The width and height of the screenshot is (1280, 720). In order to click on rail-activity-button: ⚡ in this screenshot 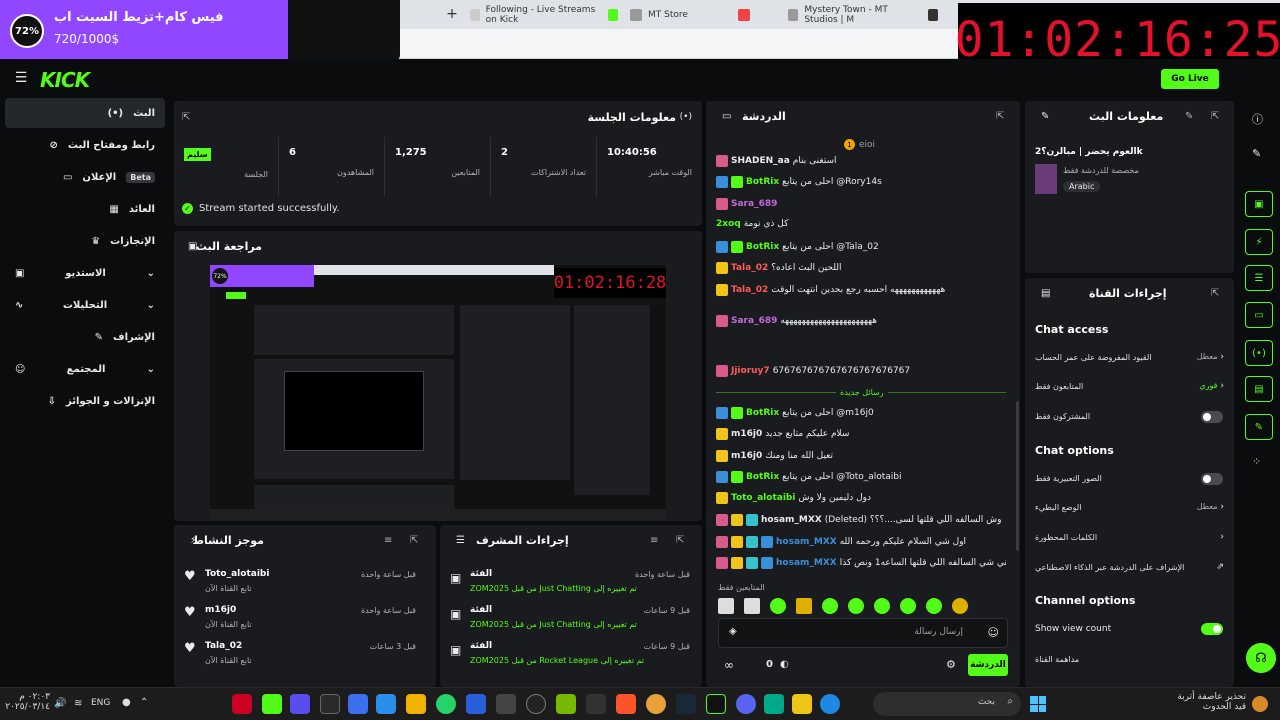, I will do `click(1259, 242)`.